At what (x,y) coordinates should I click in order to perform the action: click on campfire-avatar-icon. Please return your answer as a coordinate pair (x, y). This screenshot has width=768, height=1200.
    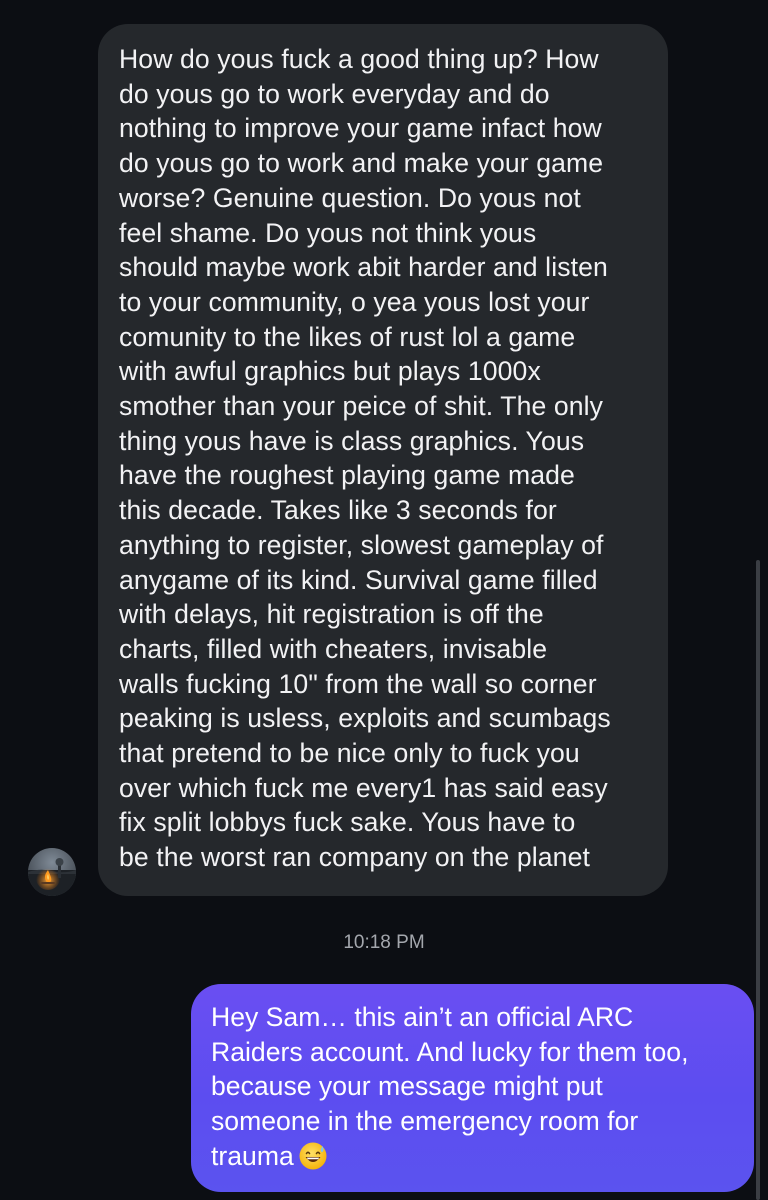
    Looking at the image, I should click on (52, 872).